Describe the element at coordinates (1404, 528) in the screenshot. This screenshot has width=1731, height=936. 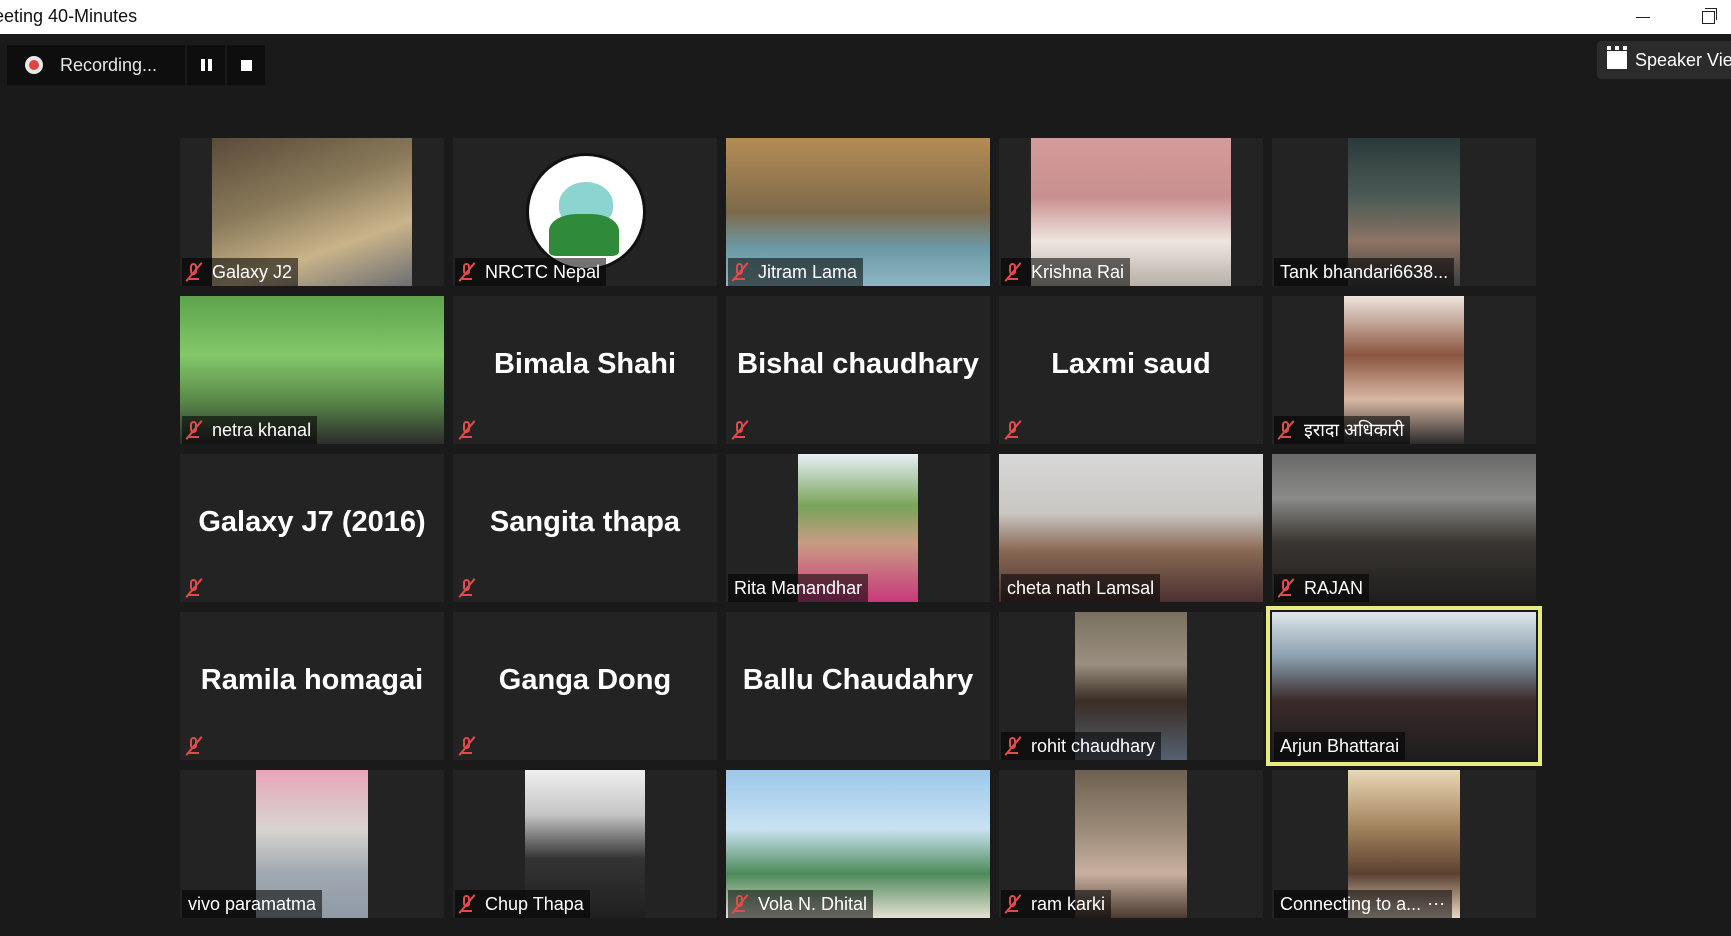
I see `participant-tile: RAJAN` at that location.